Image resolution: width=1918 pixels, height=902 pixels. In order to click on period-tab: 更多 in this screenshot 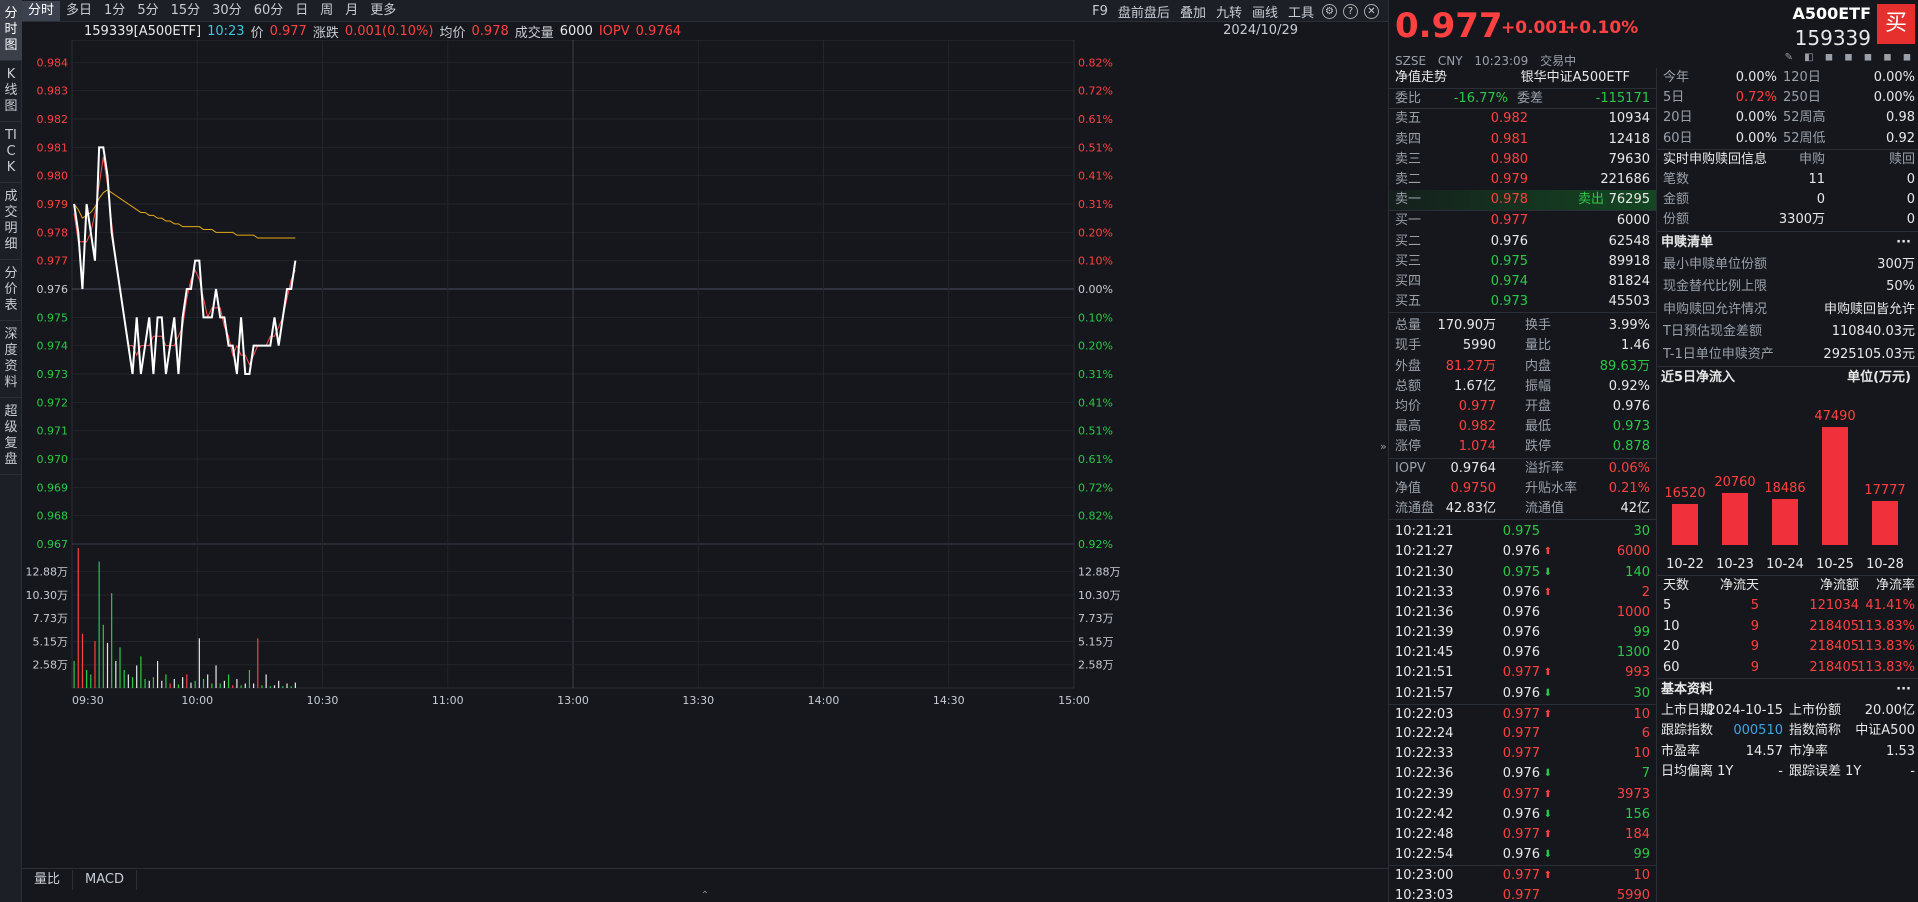, I will do `click(383, 11)`.